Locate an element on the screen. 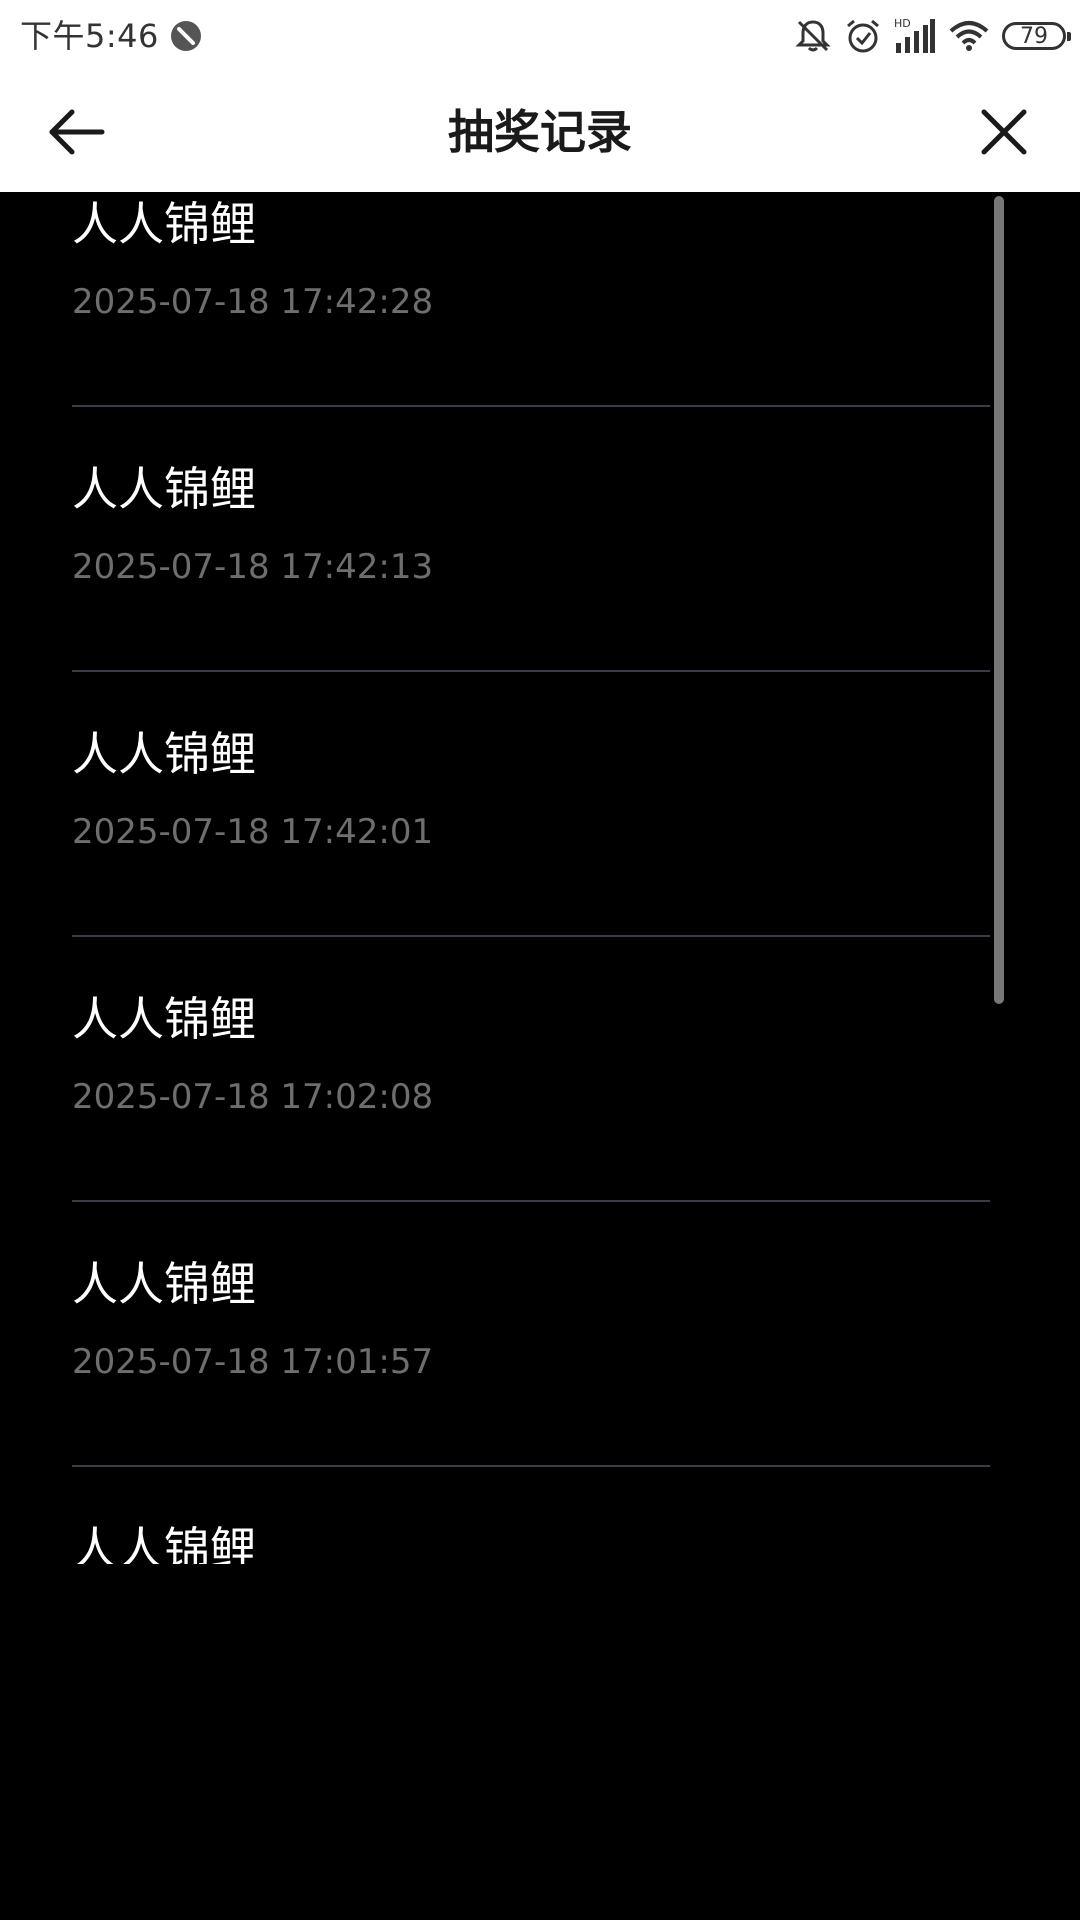  list-item: 人人锦鲤 2025-07-18 17:01:57 is located at coordinates (531, 1334).